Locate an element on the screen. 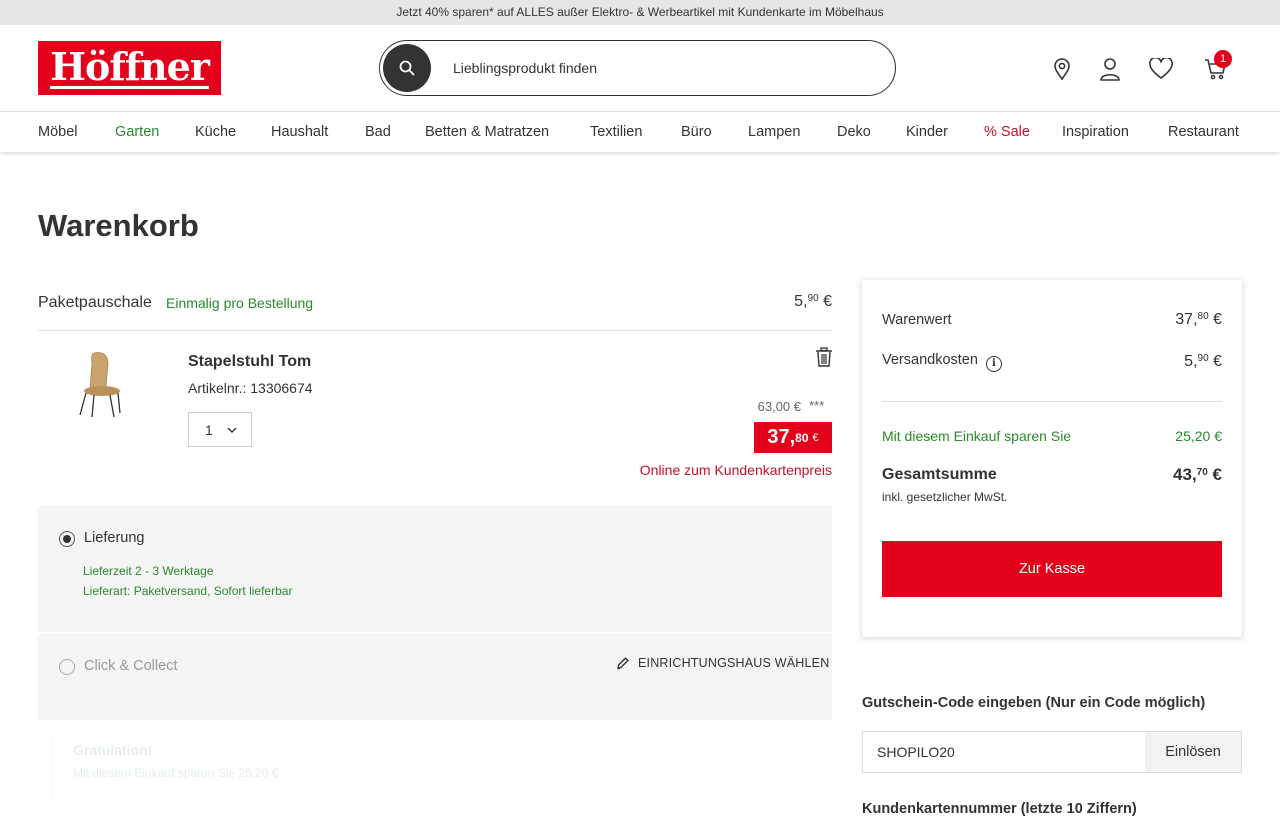 Image resolution: width=1280 pixels, height=832 pixels. product-image is located at coordinates (102, 384).